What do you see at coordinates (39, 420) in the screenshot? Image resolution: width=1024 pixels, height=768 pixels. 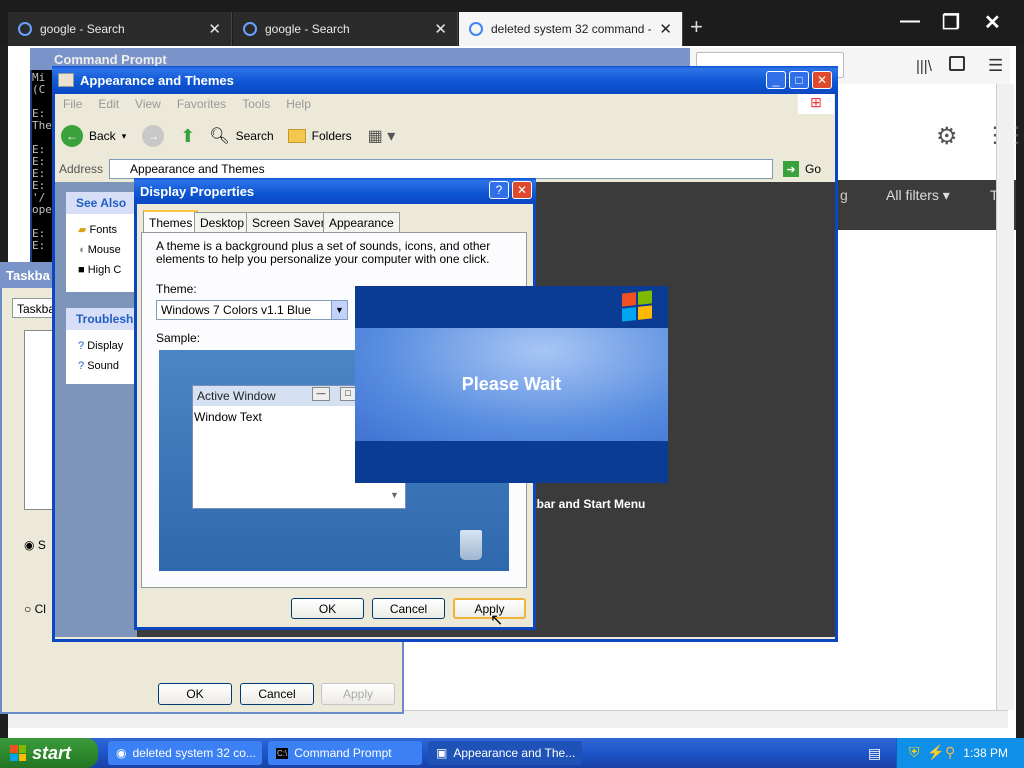 I see `taskbar-preview` at bounding box center [39, 420].